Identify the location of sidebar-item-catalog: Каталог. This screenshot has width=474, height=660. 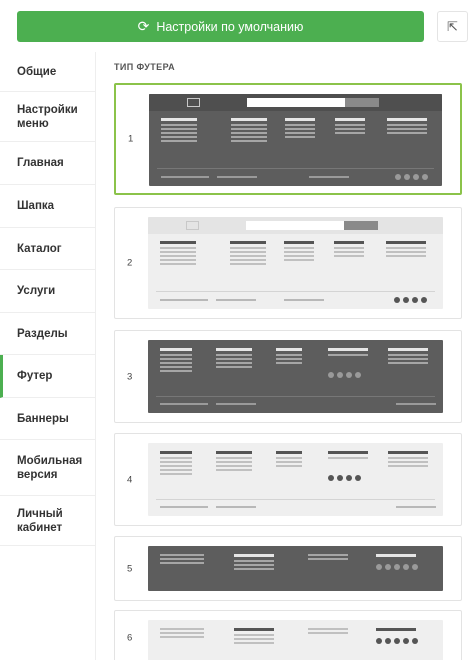
(48, 249).